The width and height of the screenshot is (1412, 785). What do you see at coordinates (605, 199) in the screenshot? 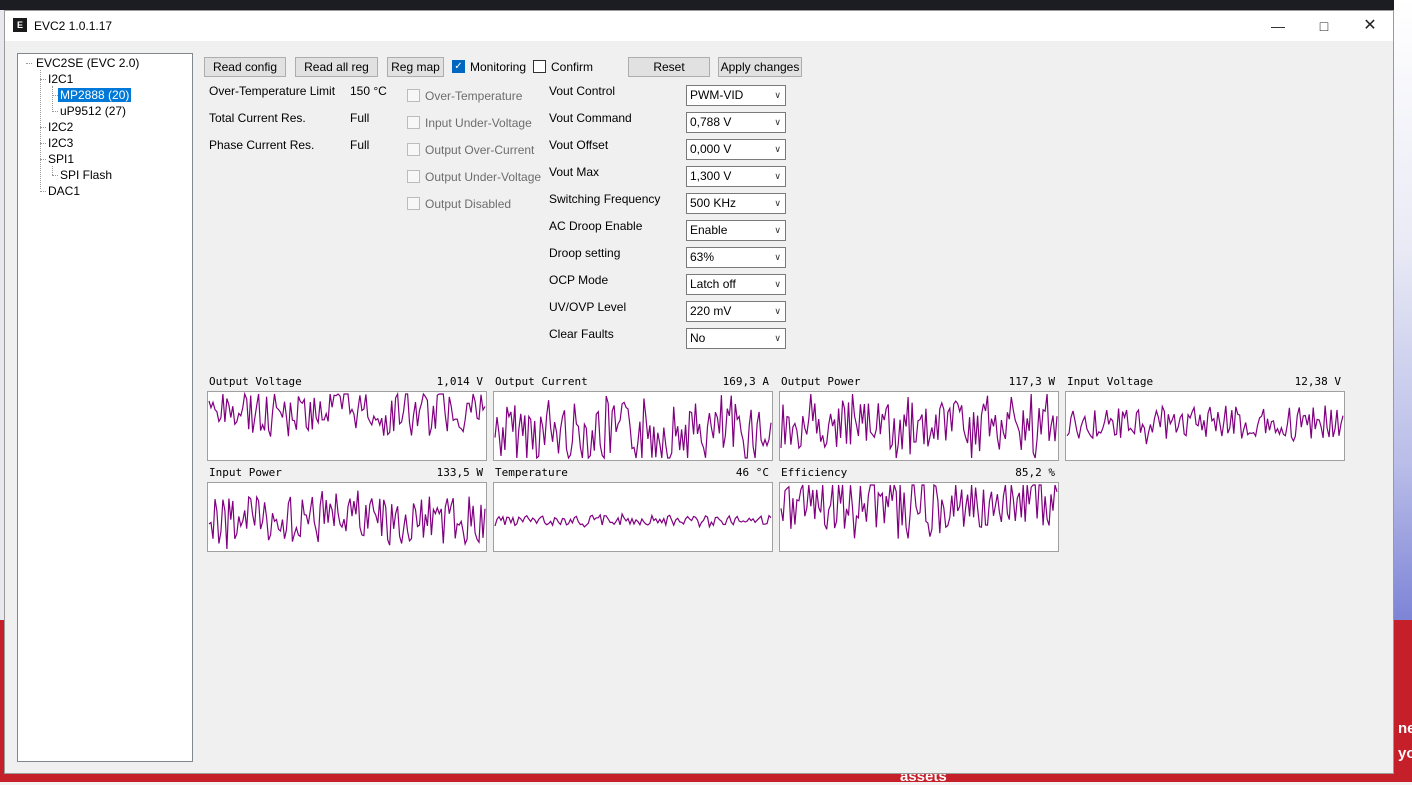
I see `setting-label: Switching Frequency` at bounding box center [605, 199].